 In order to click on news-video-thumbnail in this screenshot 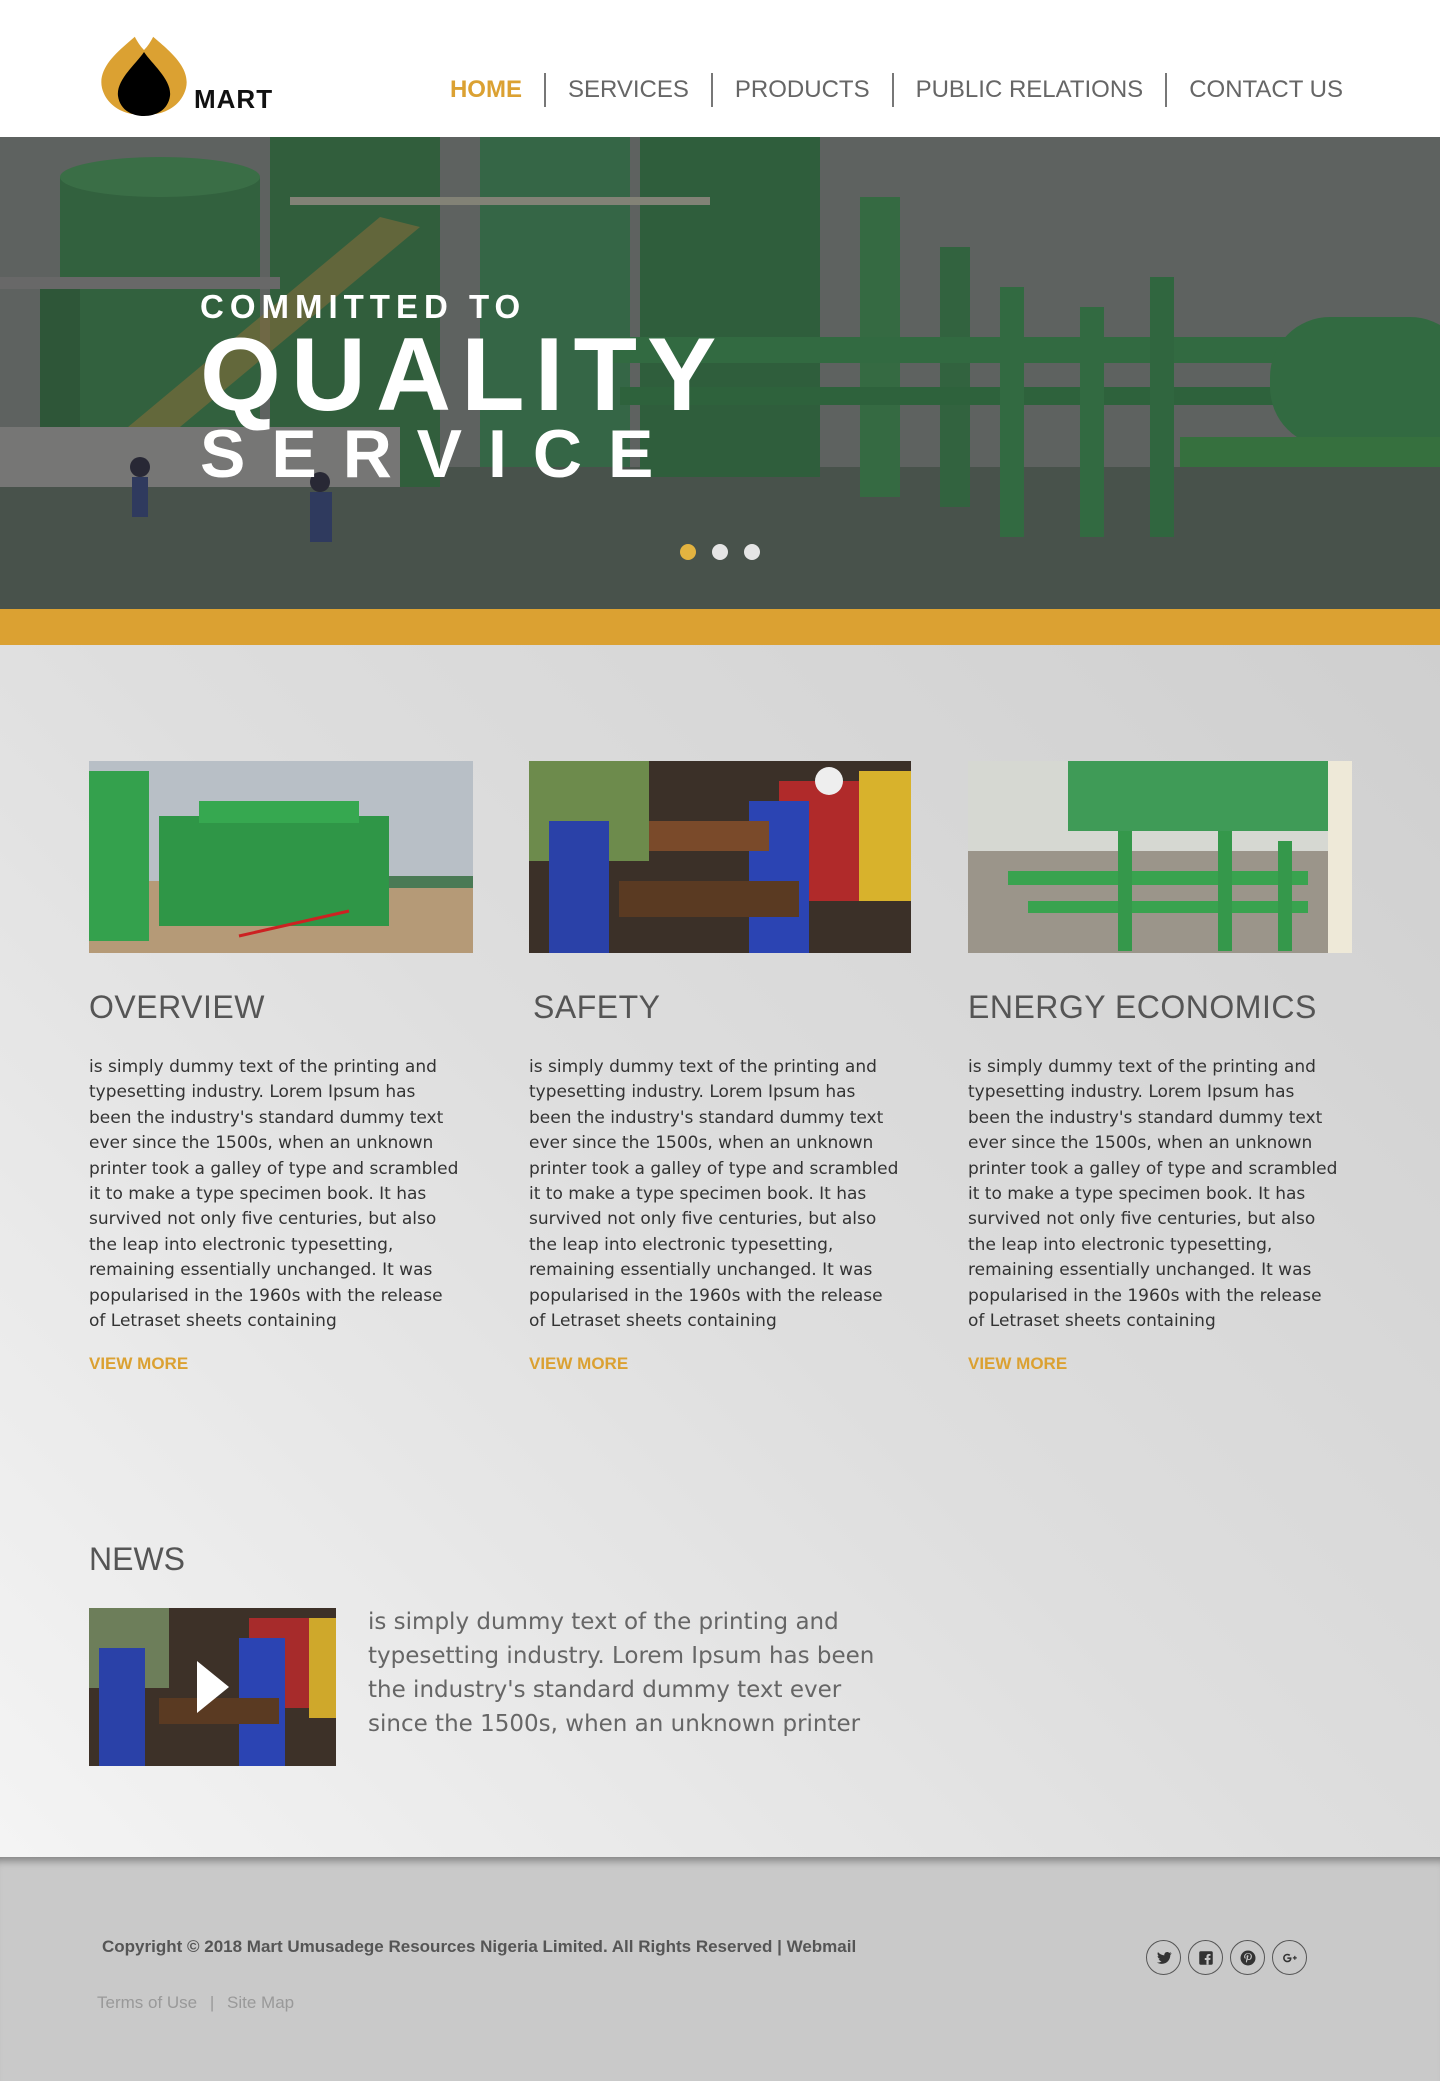, I will do `click(212, 1687)`.